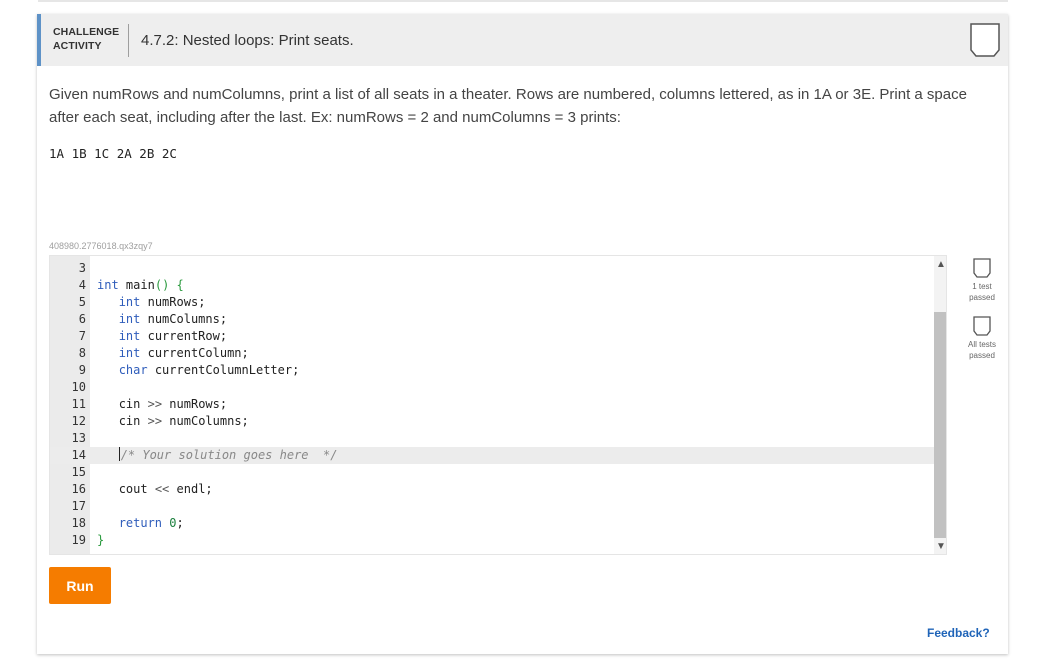 This screenshot has width=1042, height=669. What do you see at coordinates (78, 404) in the screenshot?
I see `line-number: 11` at bounding box center [78, 404].